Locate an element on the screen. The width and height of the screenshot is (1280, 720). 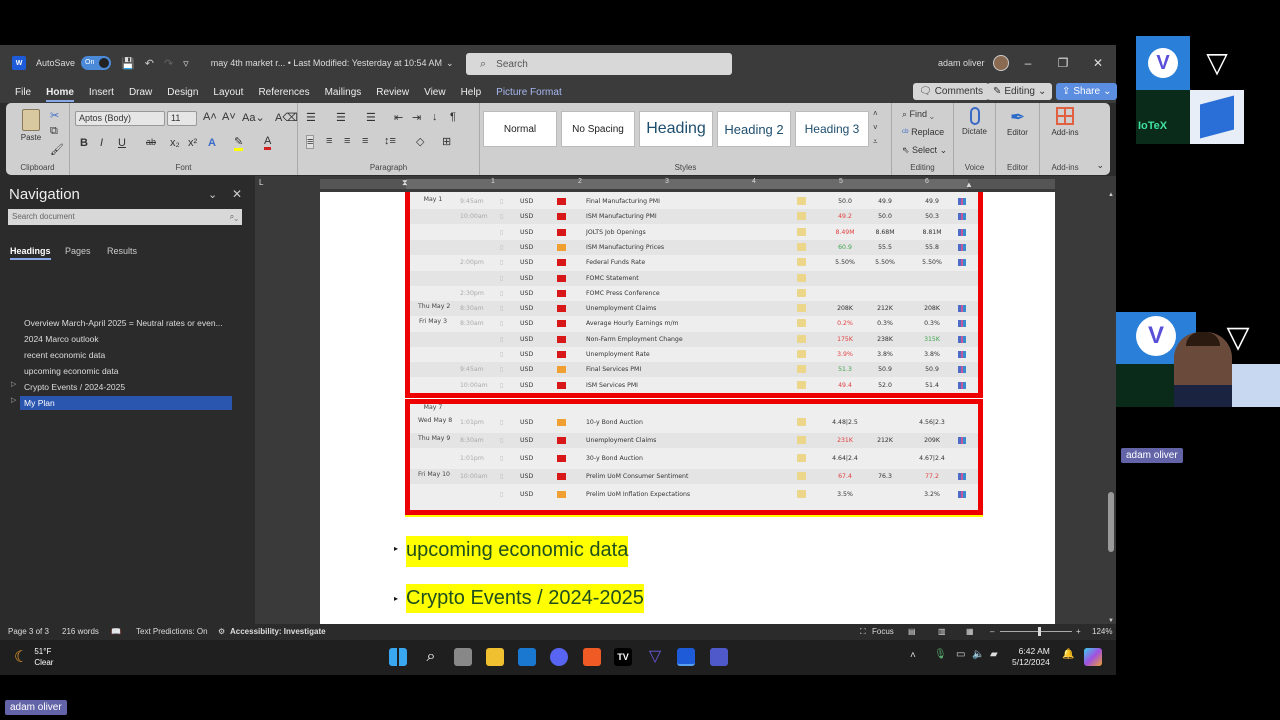
save-icon: 💾 is located at coordinates (128, 63).